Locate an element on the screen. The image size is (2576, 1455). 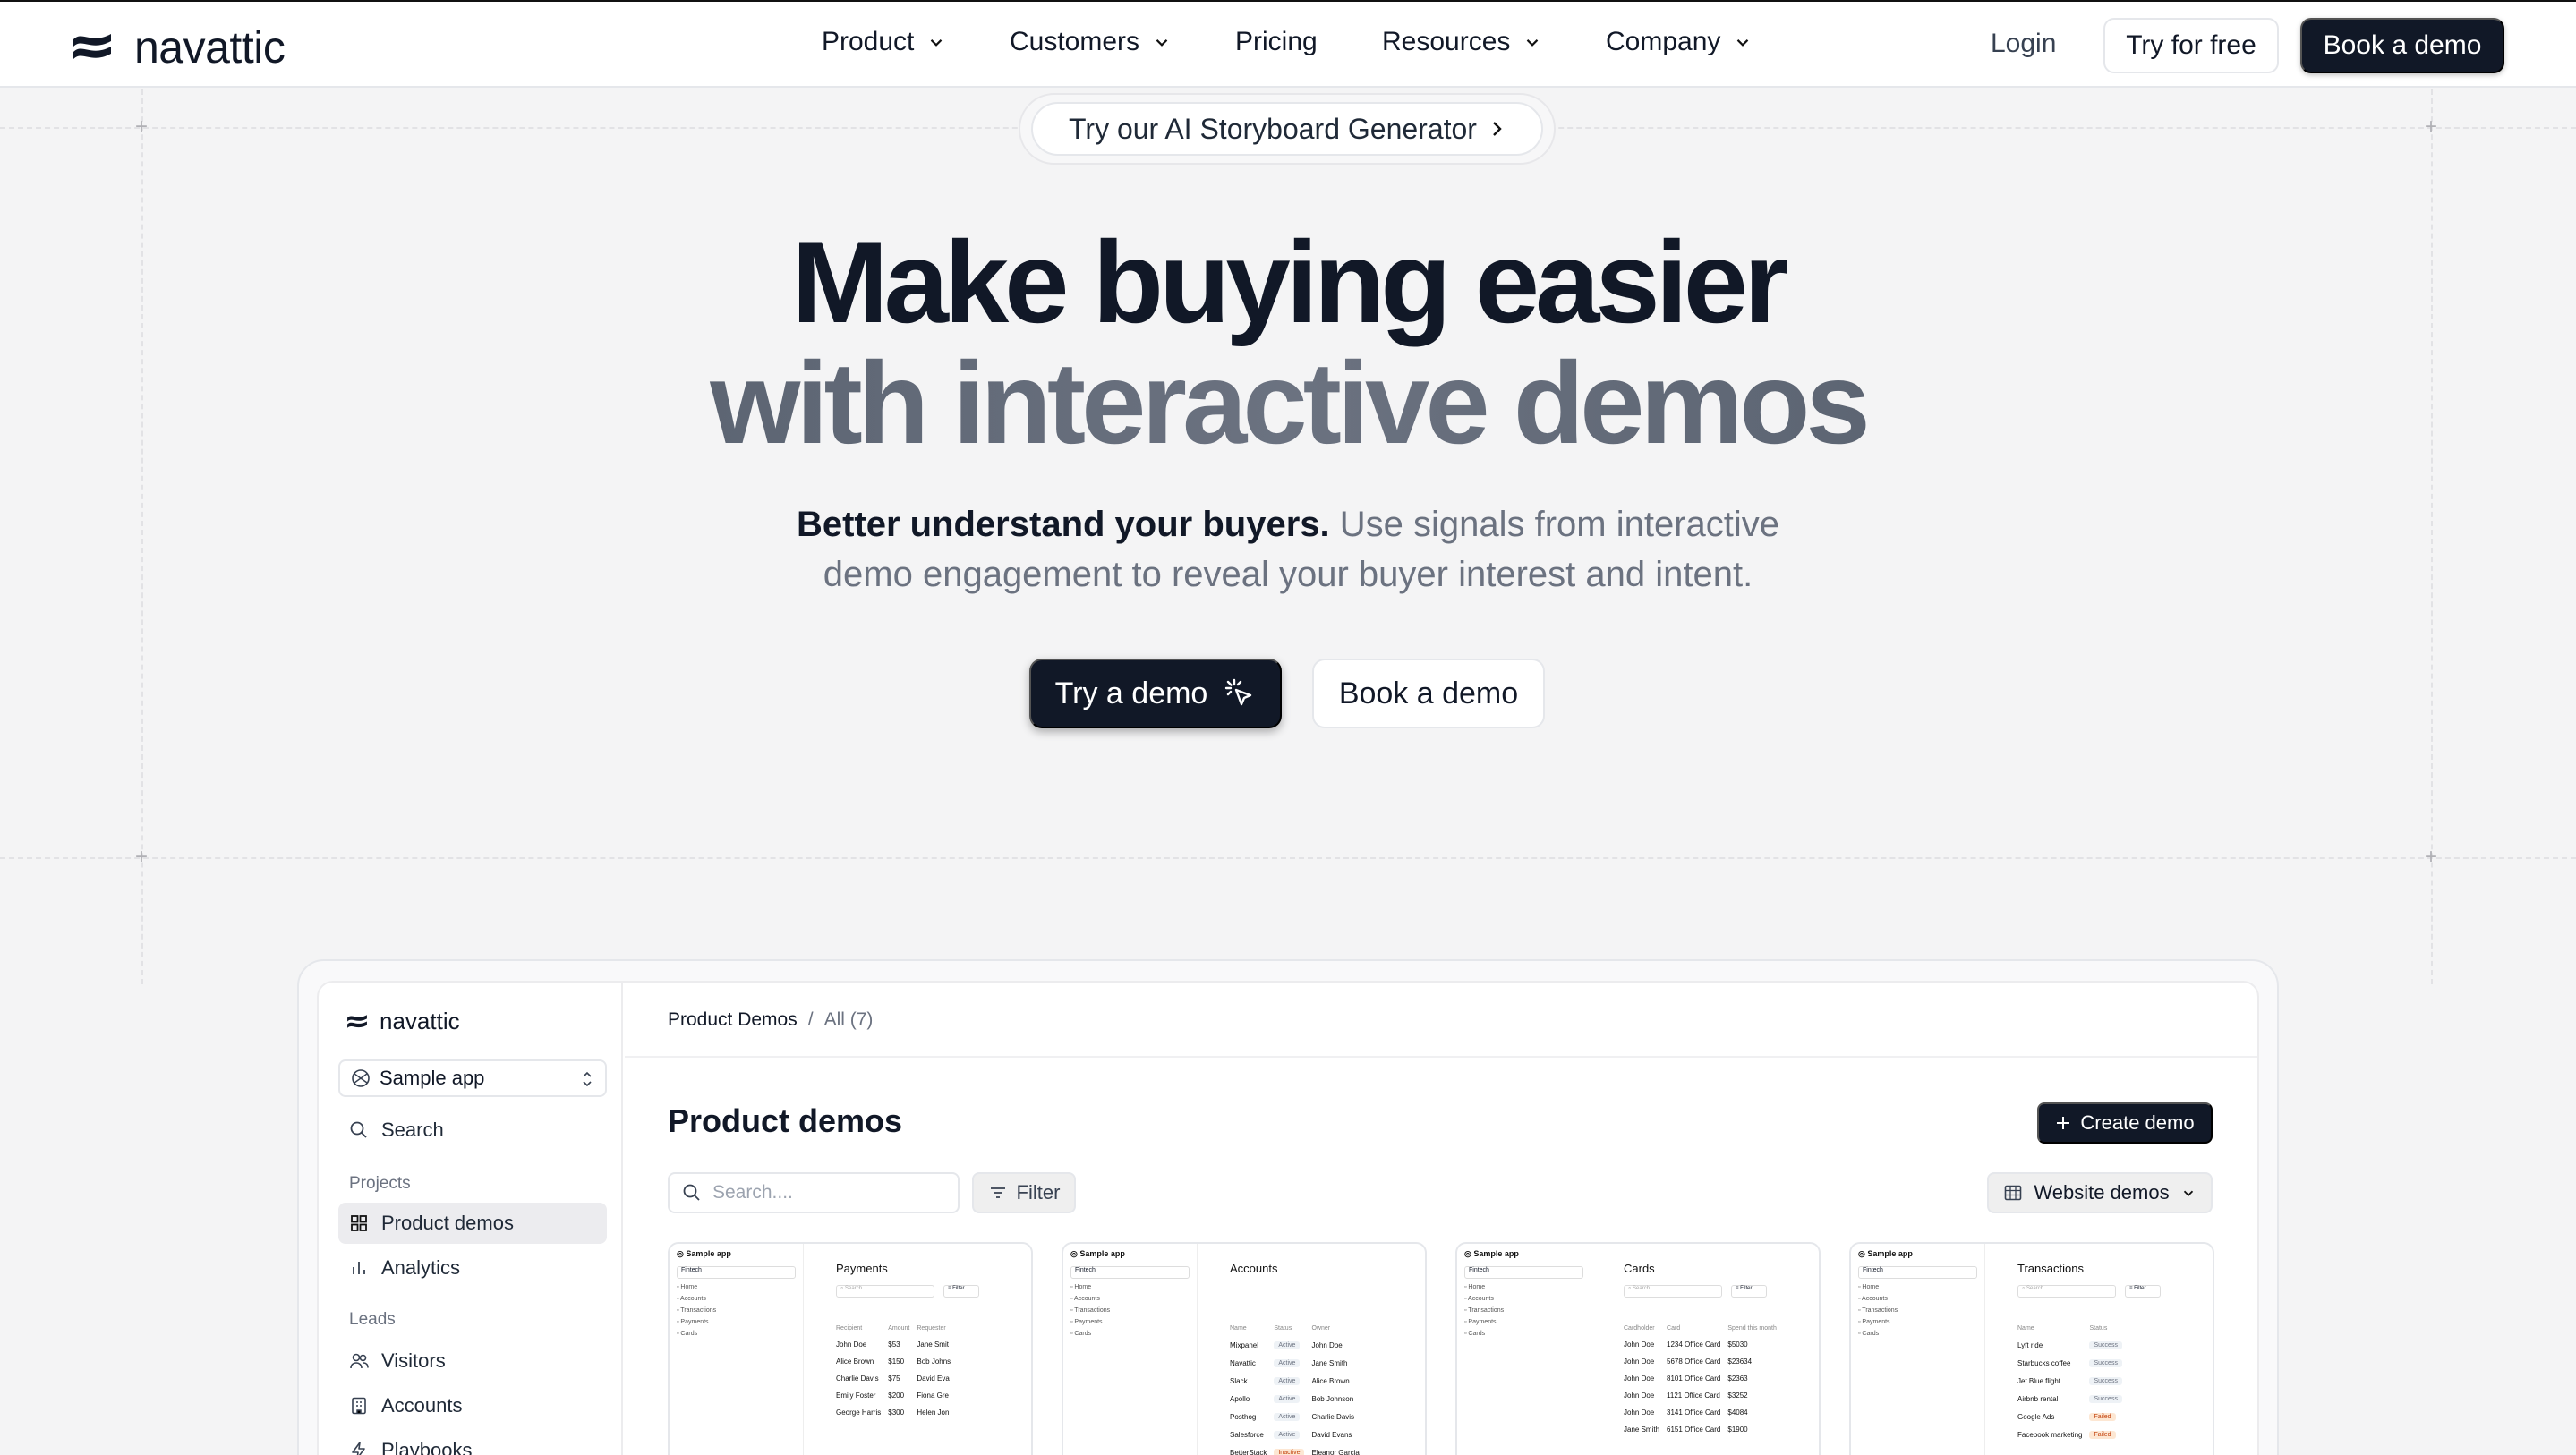
nav-item-company: Company is located at coordinates (1679, 42).